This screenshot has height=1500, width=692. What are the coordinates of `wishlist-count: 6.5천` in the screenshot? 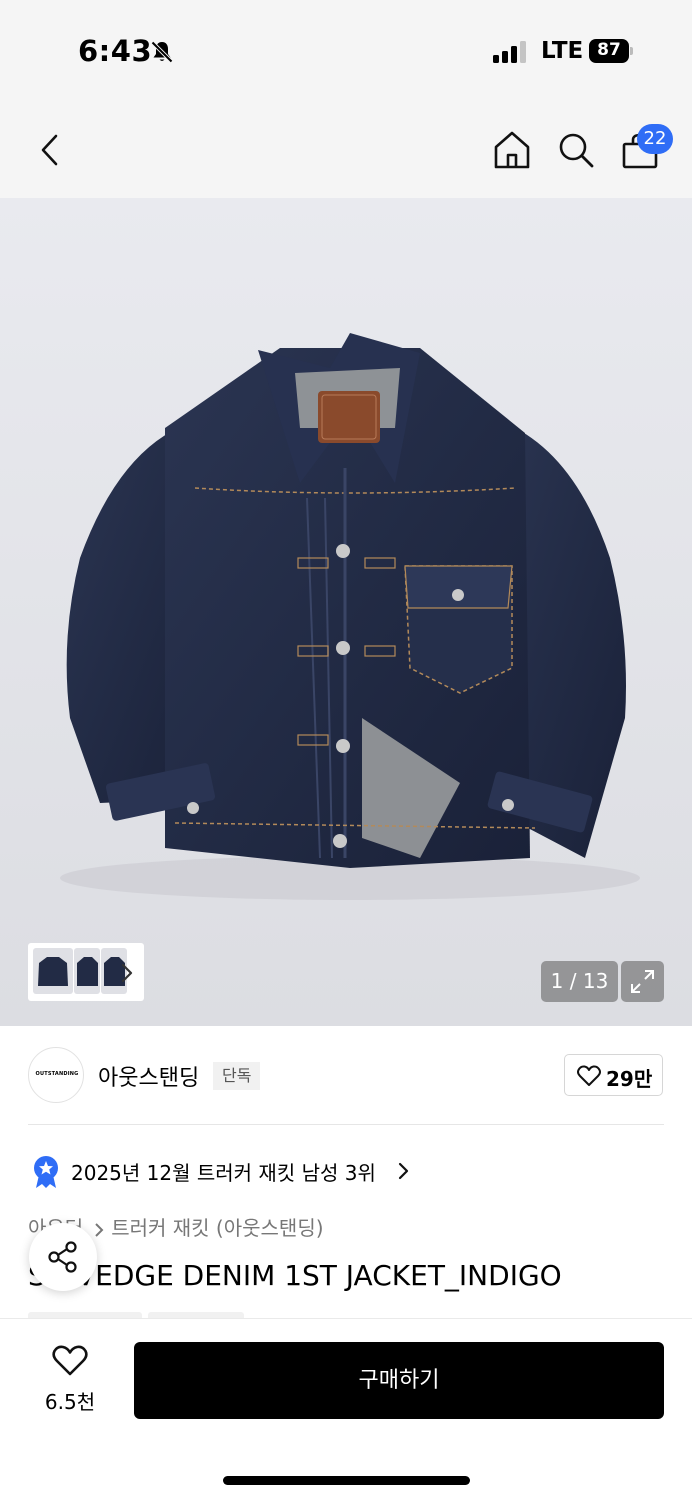 It's located at (70, 1402).